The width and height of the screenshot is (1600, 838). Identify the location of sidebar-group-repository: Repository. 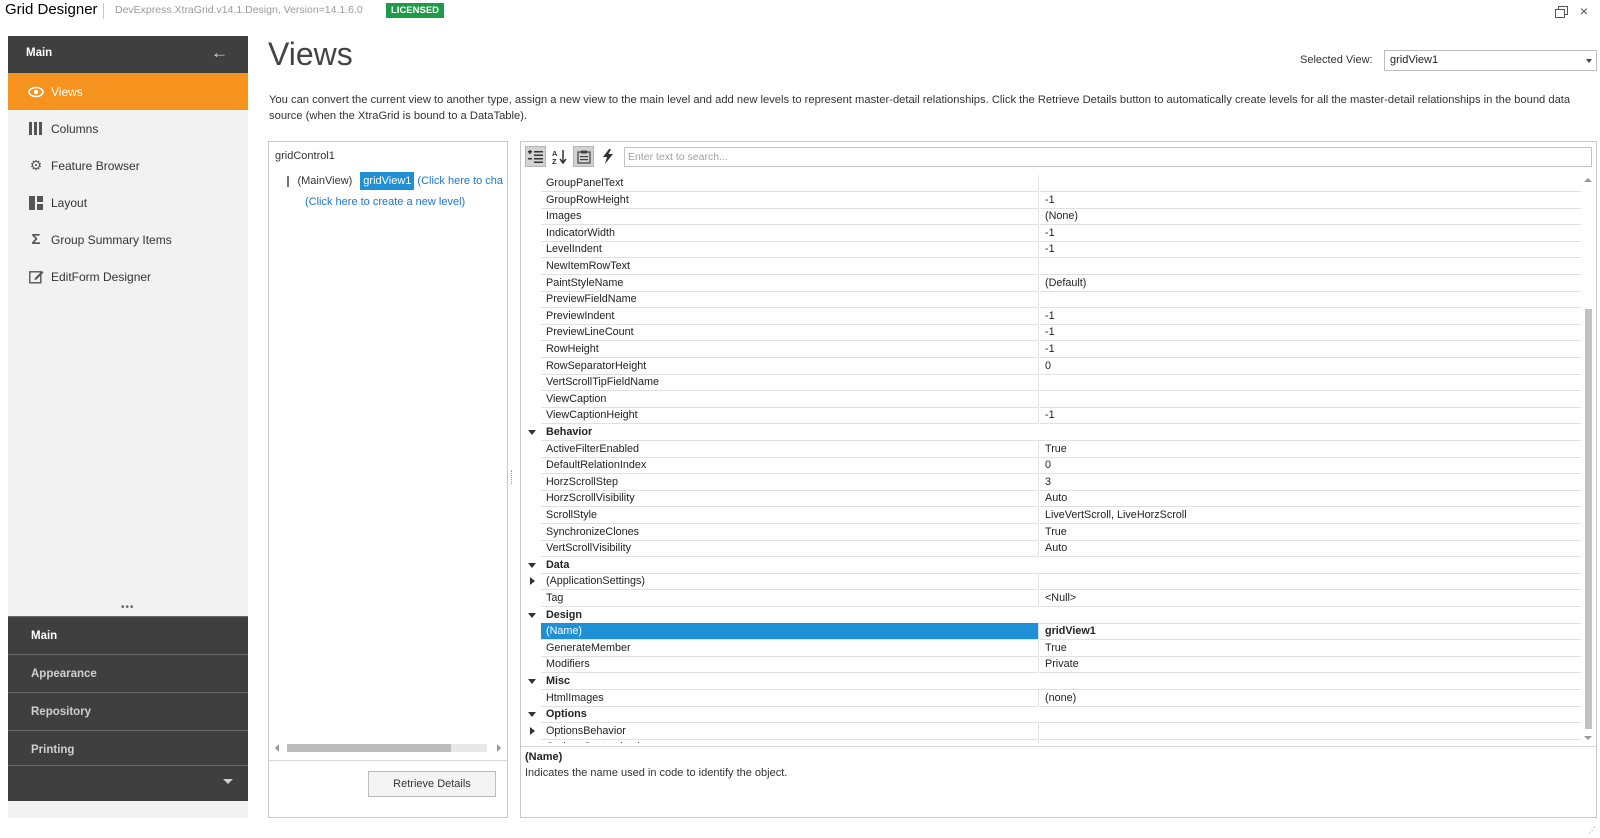
(128, 711).